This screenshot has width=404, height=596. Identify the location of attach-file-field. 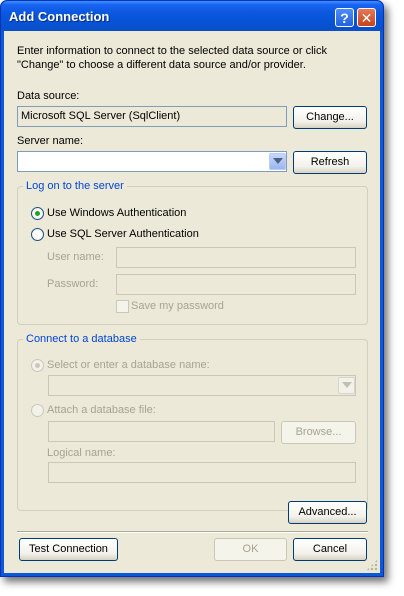
(161, 431).